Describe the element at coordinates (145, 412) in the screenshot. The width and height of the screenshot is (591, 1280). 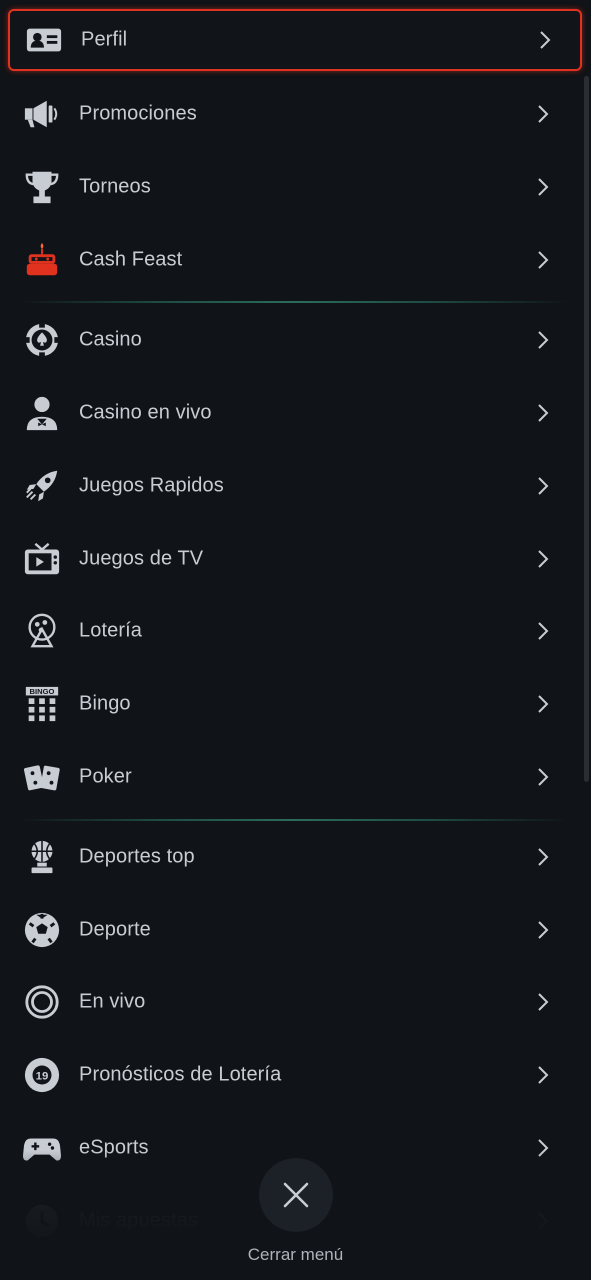
I see `menu-item-label: Casino en vivo` at that location.